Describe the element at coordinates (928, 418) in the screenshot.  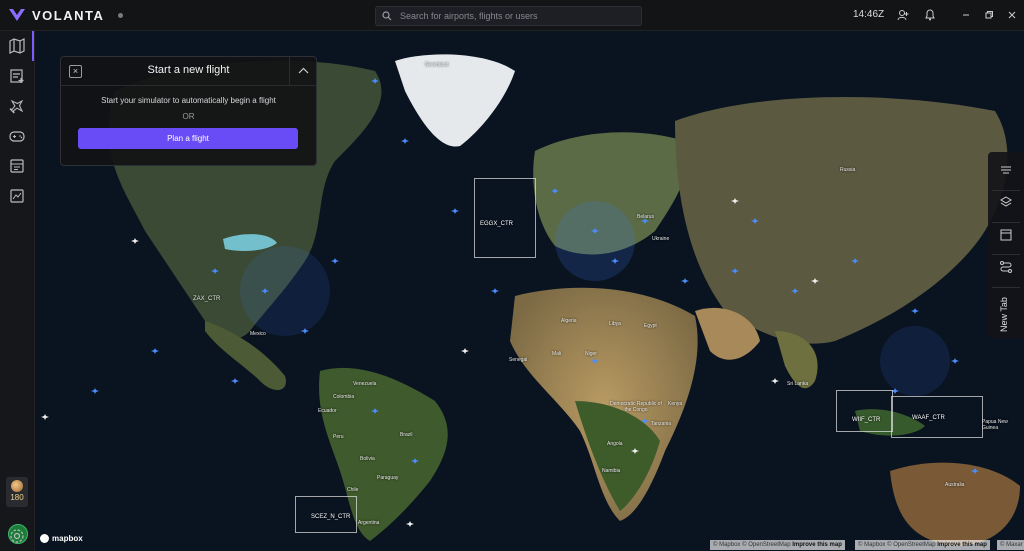
I see `sector-label: WAAF_CTR` at that location.